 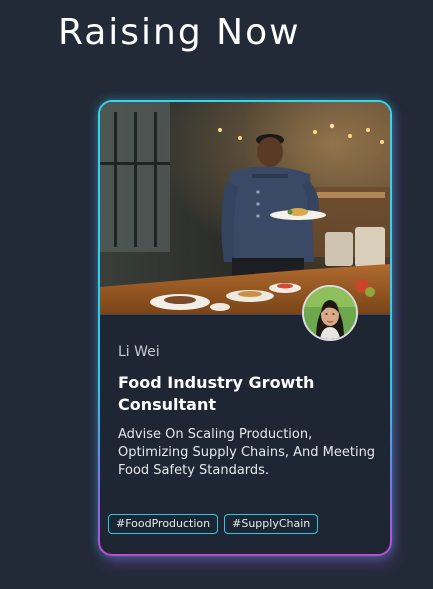 What do you see at coordinates (179, 32) in the screenshot?
I see `section-title: Raising Now` at bounding box center [179, 32].